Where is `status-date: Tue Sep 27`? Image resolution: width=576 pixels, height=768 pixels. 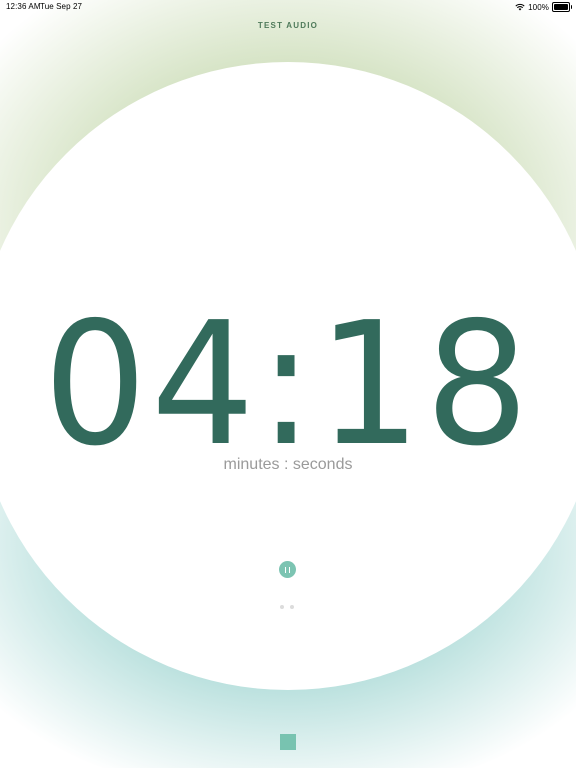 status-date: Tue Sep 27 is located at coordinates (61, 6).